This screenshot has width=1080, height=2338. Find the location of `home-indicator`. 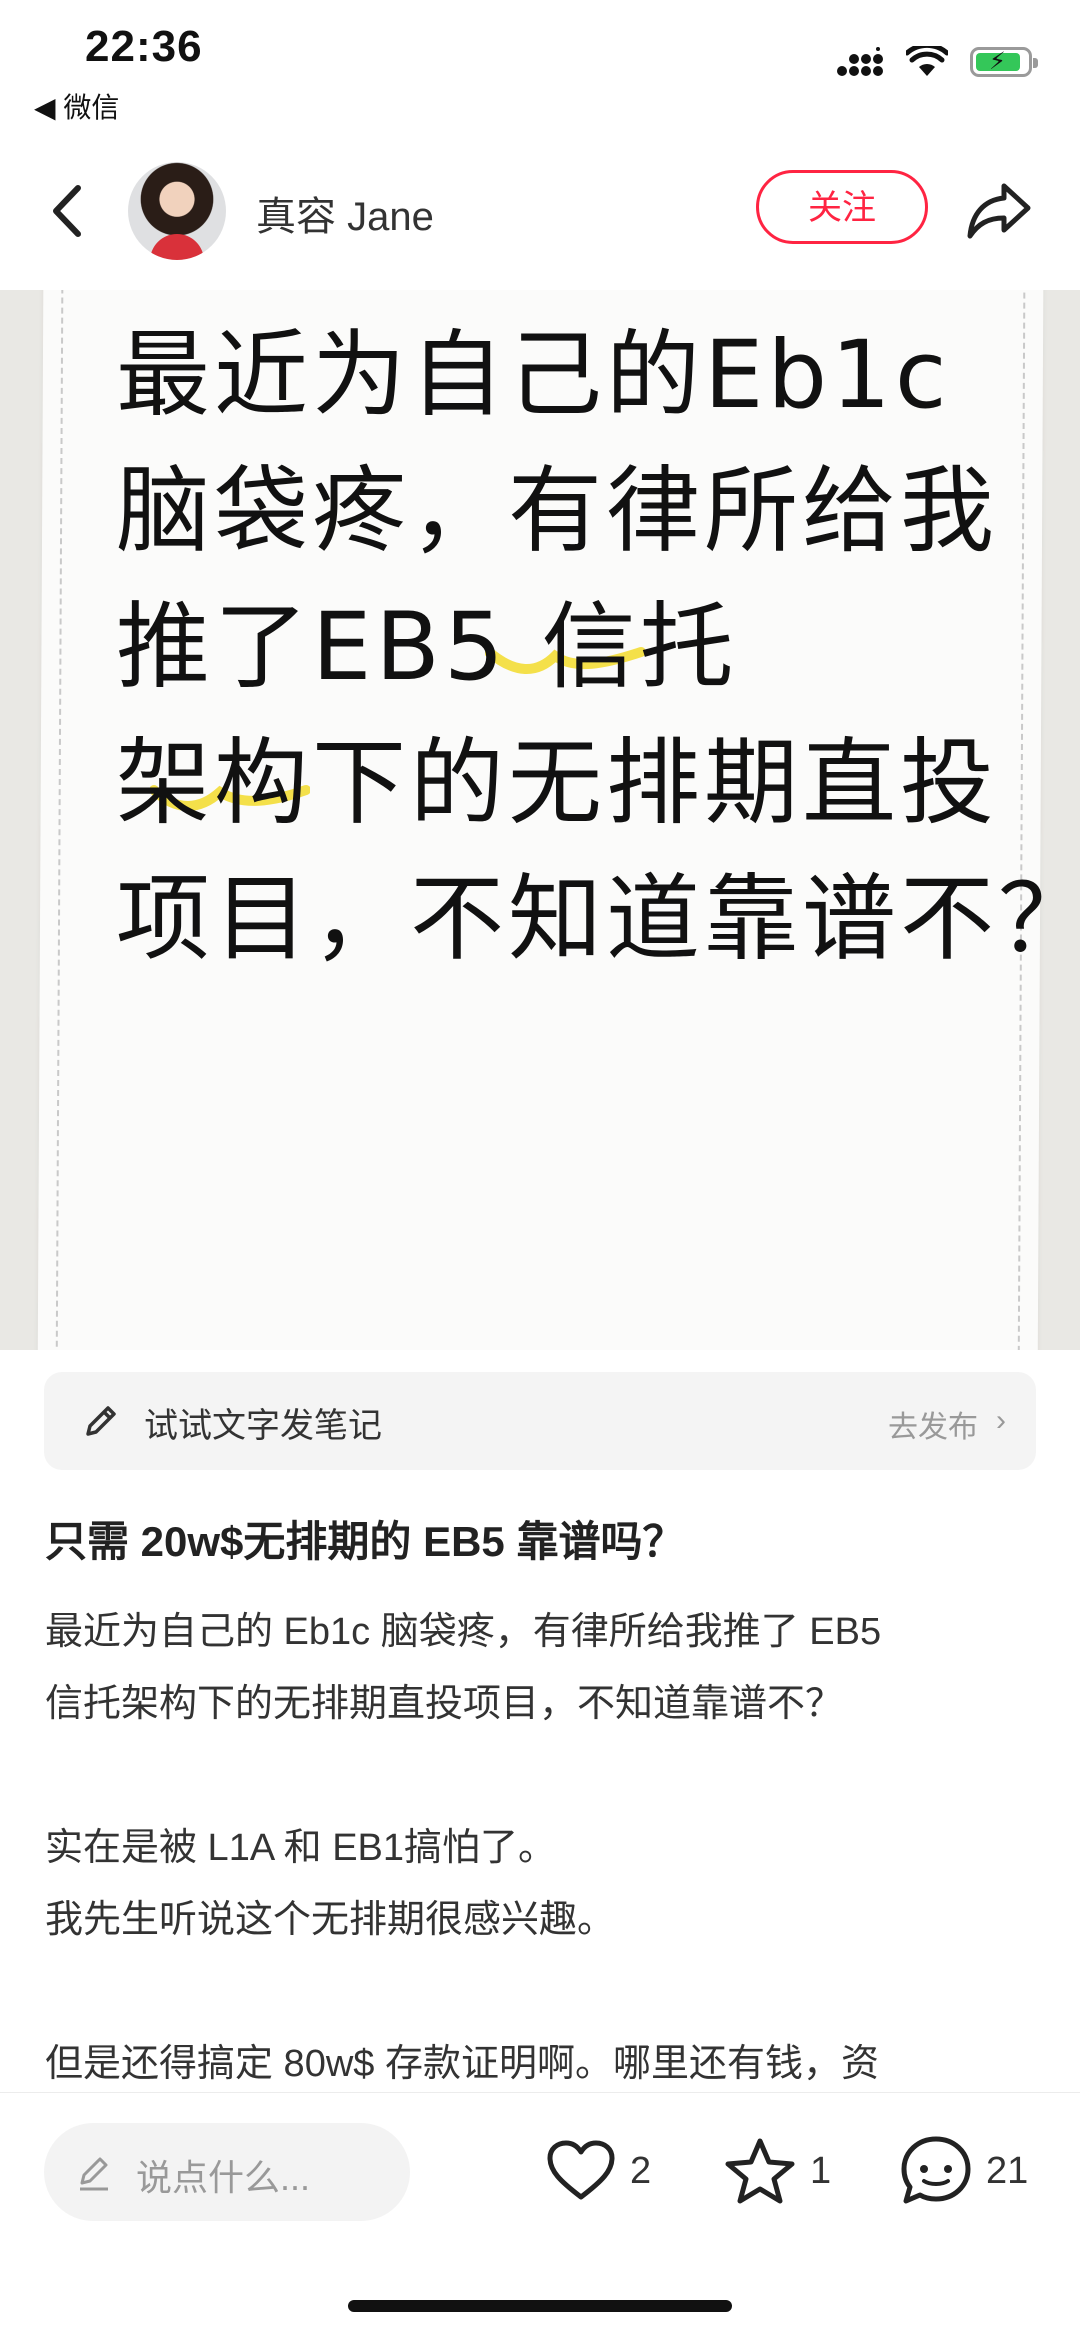

home-indicator is located at coordinates (540, 2306).